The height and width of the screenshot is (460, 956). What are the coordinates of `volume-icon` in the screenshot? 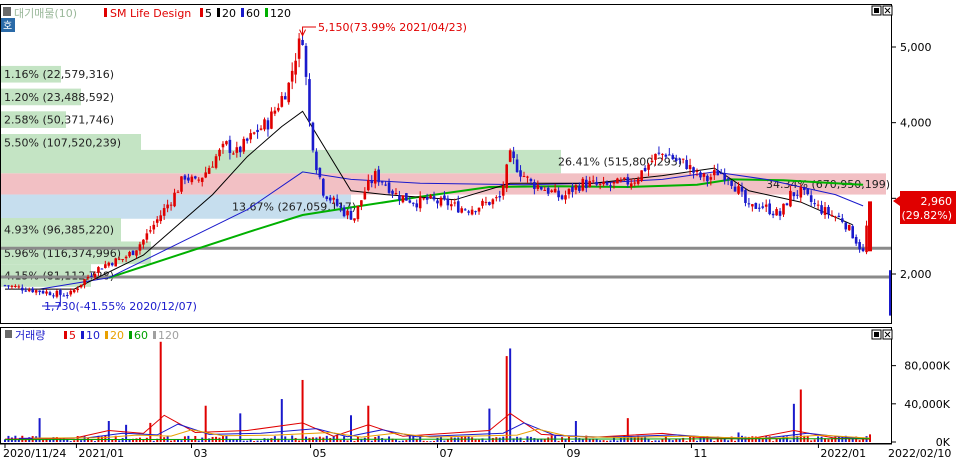 It's located at (8, 334).